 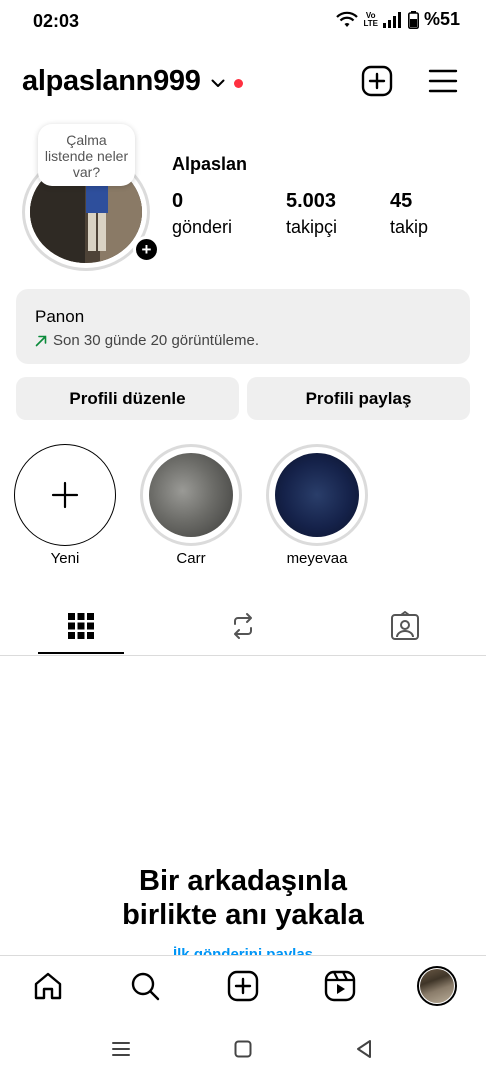 I want to click on notification-dot, so click(x=238, y=83).